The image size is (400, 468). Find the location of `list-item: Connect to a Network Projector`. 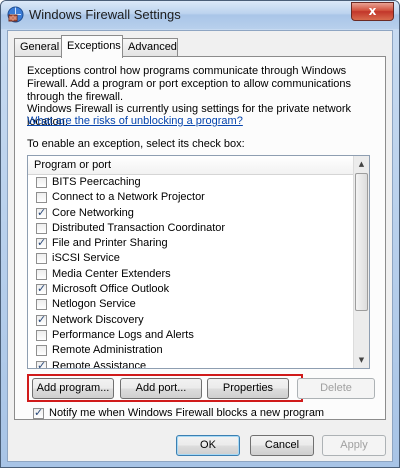

list-item: Connect to a Network Projector is located at coordinates (191, 197).